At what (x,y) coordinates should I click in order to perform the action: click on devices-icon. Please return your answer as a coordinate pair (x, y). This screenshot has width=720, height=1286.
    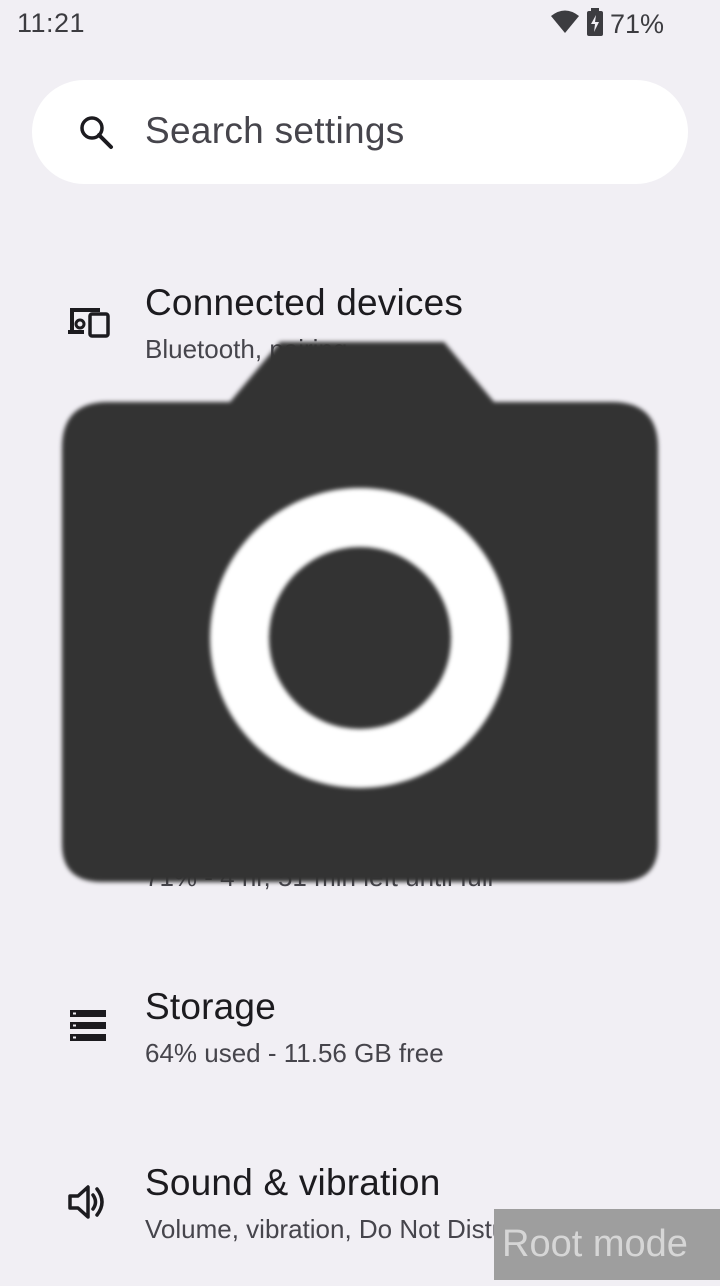
    Looking at the image, I should click on (88, 322).